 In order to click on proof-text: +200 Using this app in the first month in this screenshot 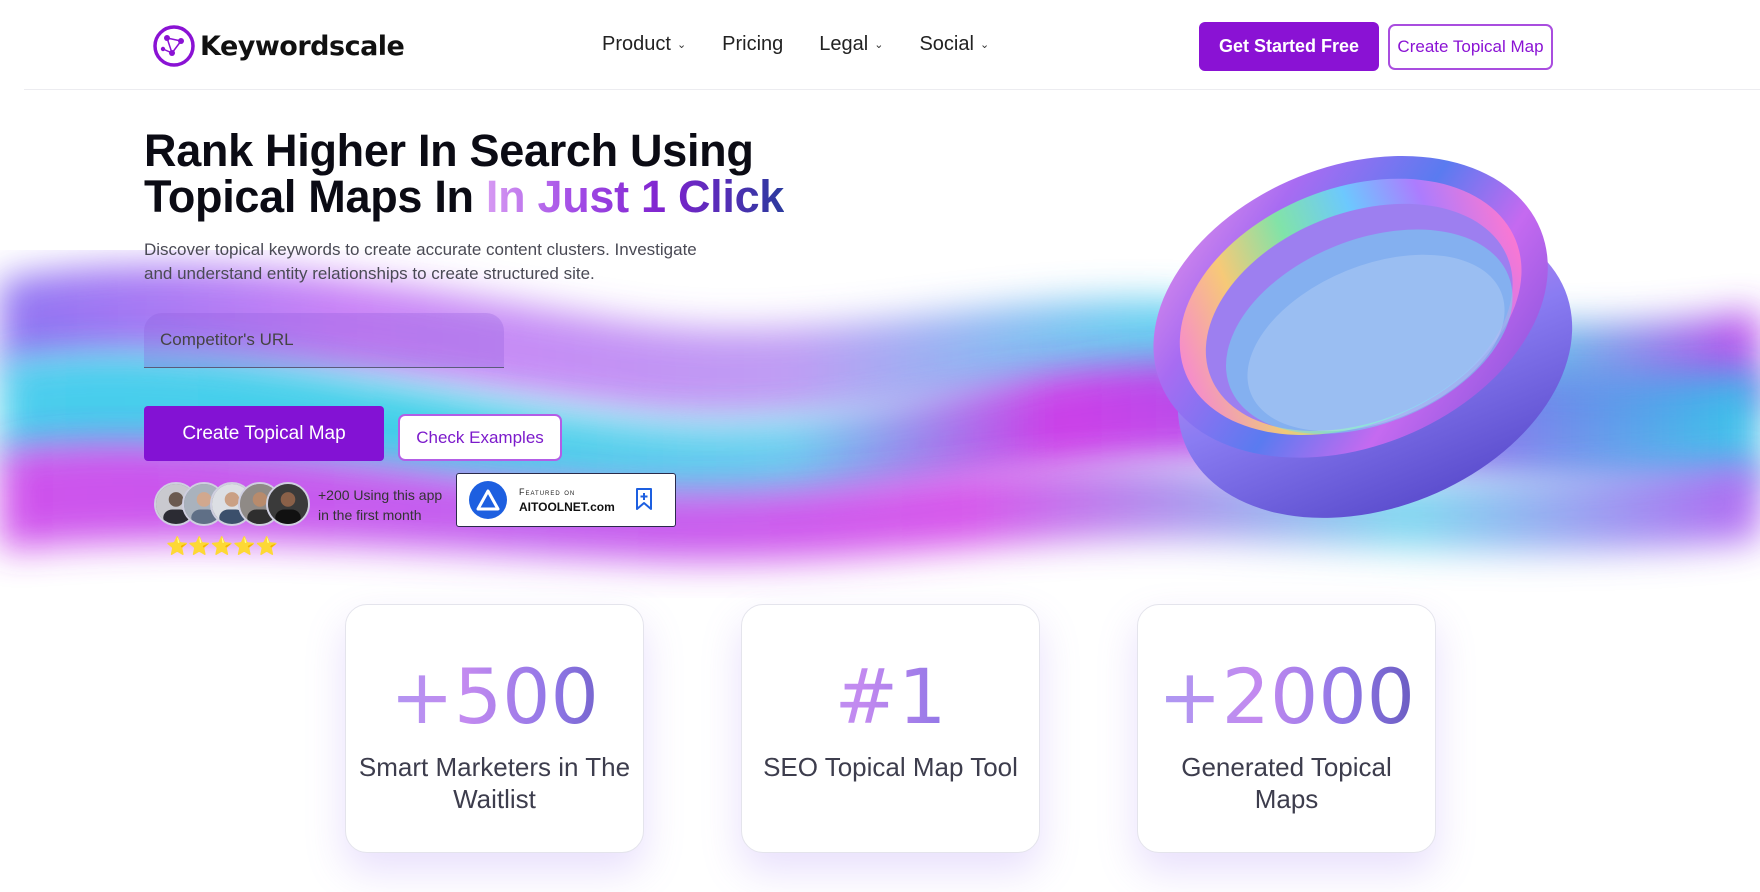, I will do `click(380, 505)`.